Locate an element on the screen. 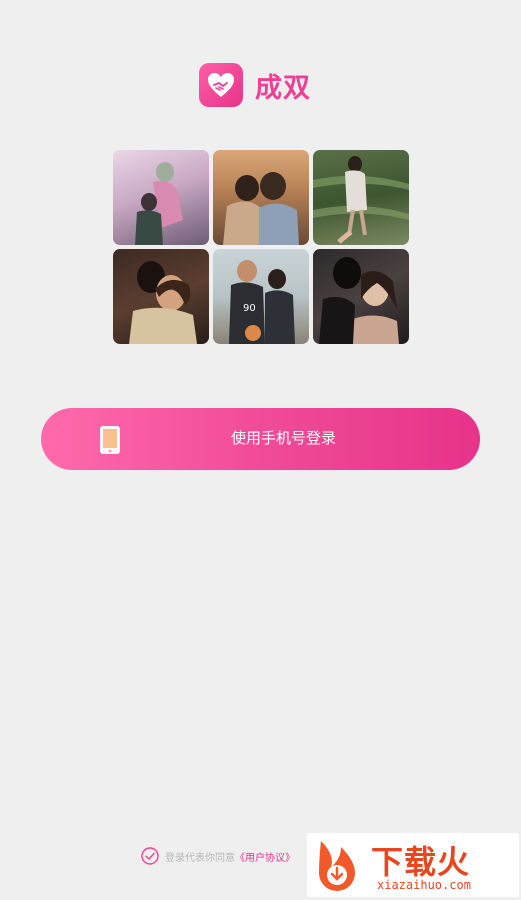 The width and height of the screenshot is (521, 900). check-circle-icon is located at coordinates (150, 856).